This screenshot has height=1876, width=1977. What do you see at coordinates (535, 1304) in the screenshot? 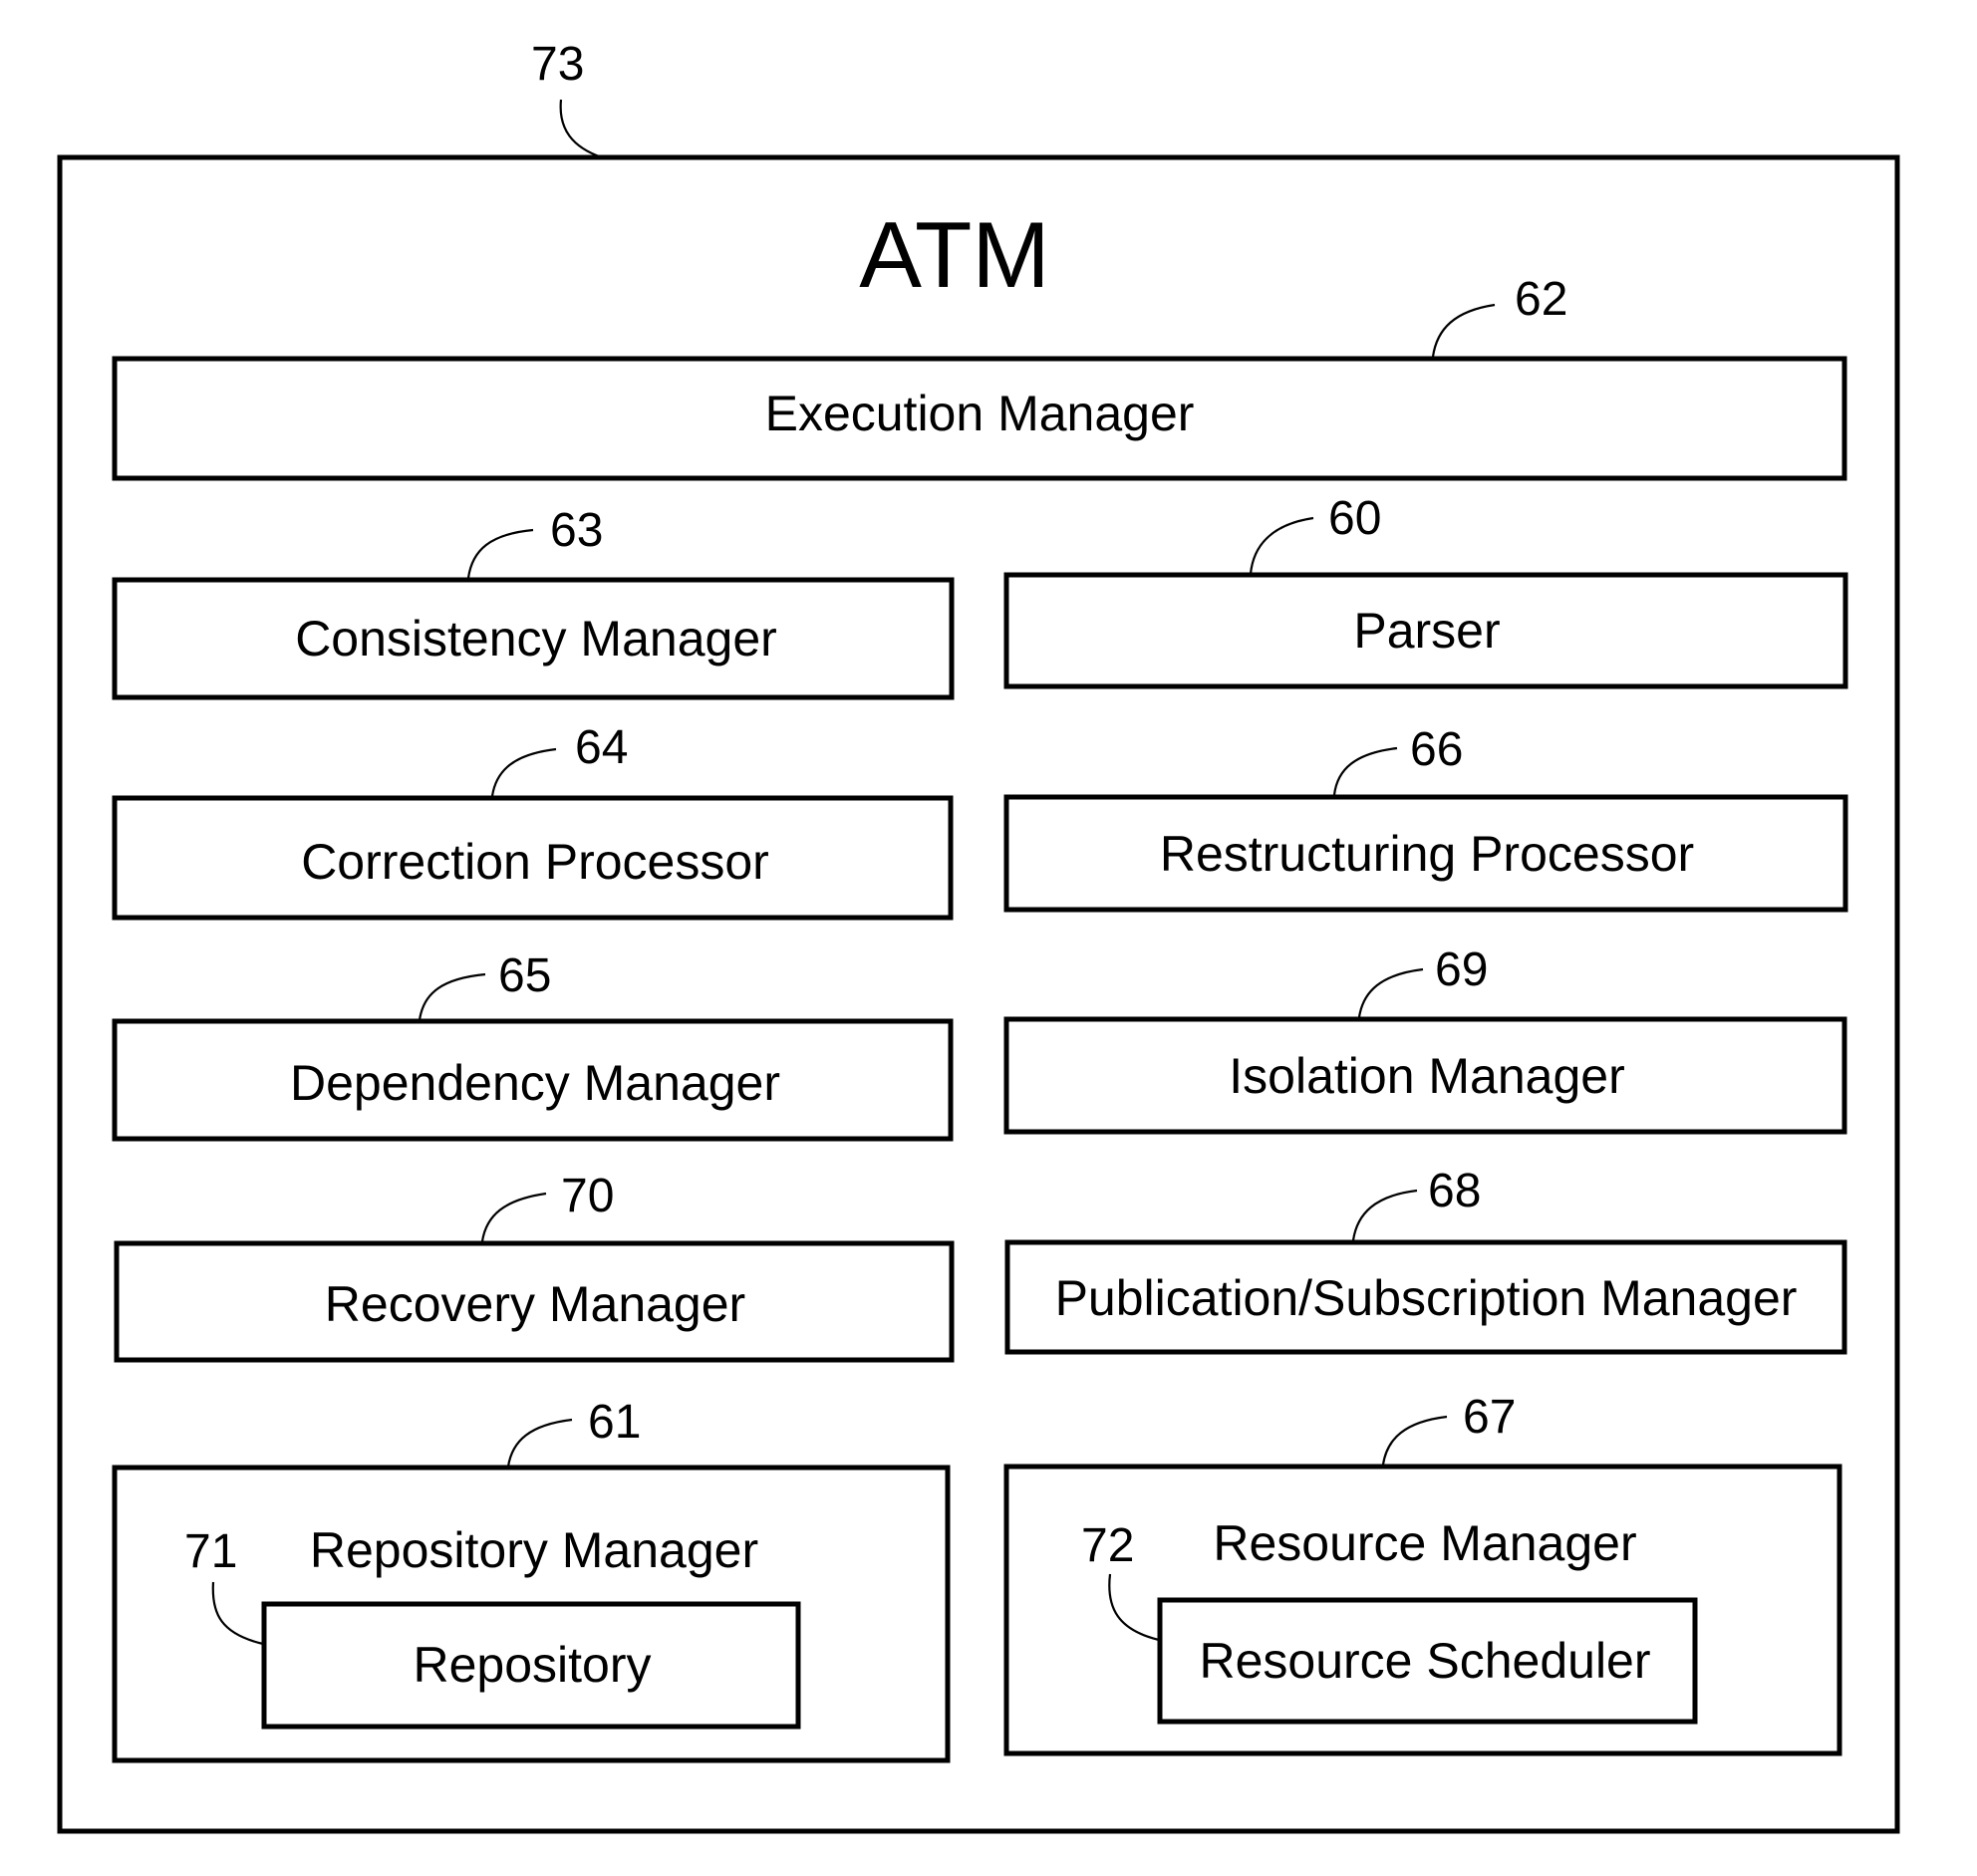
I see `recovery-manager-label: Recovery Manager` at bounding box center [535, 1304].